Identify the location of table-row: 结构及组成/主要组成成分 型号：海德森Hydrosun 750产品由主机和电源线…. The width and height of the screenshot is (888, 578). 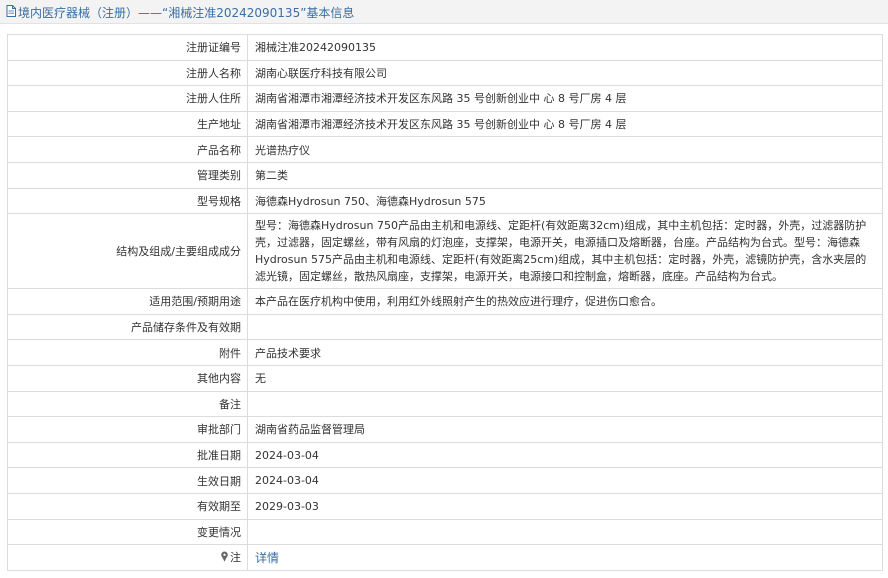
(445, 251).